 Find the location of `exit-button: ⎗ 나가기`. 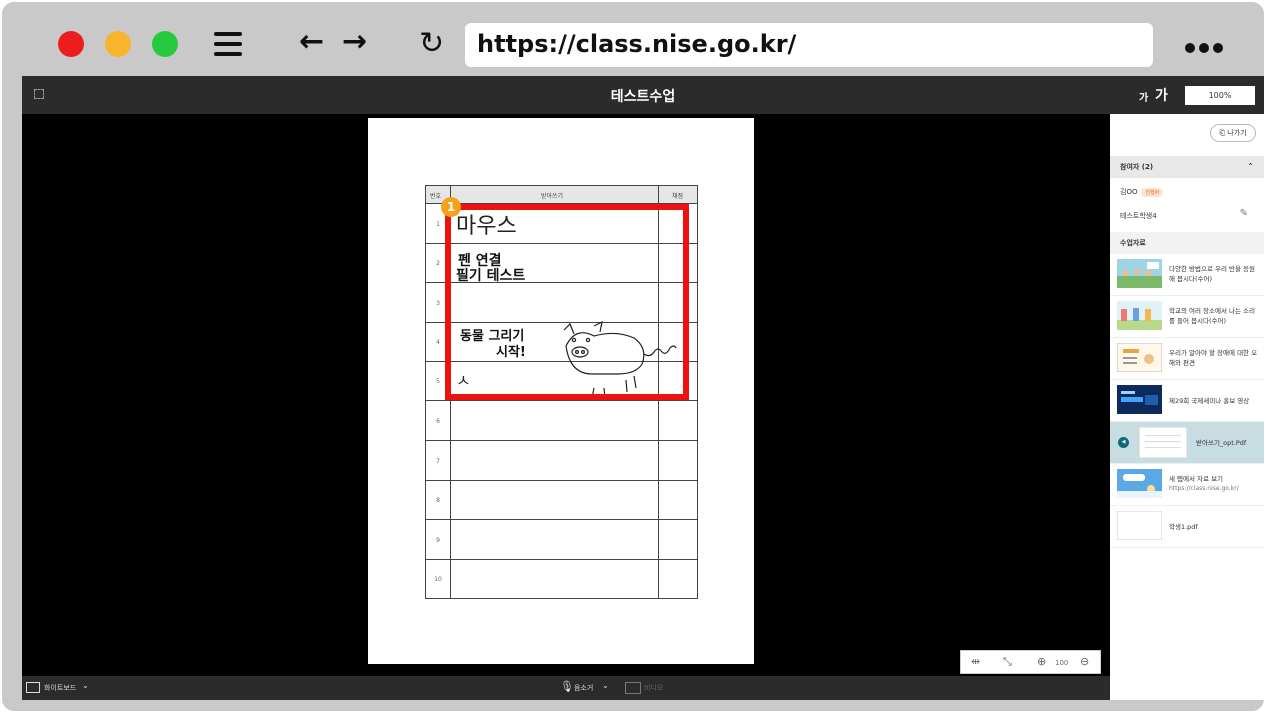

exit-button: ⎗ 나가기 is located at coordinates (1233, 133).